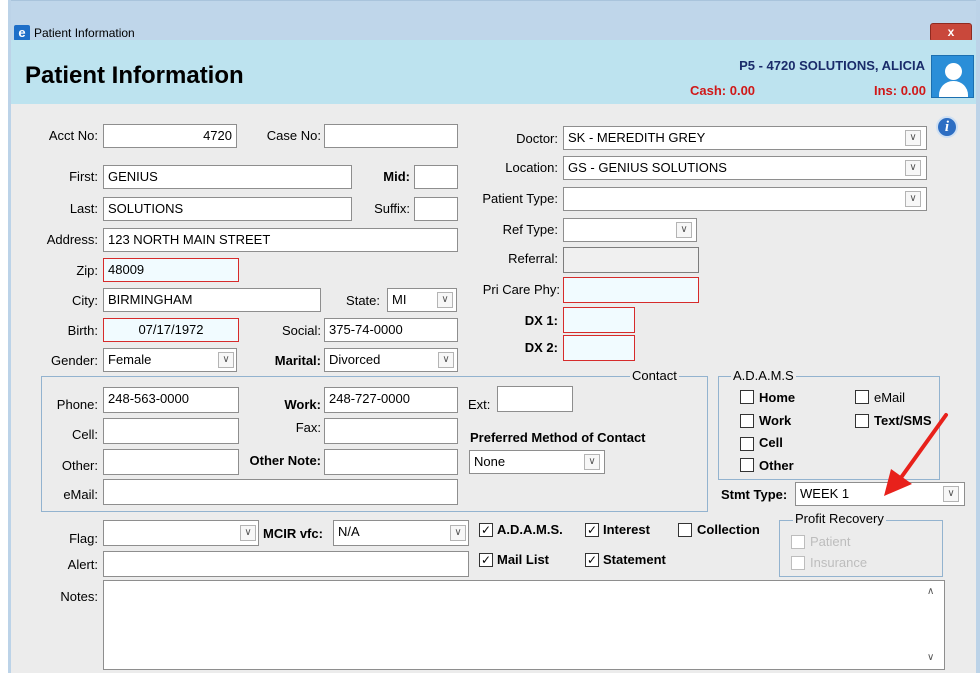 The width and height of the screenshot is (980, 673). What do you see at coordinates (227, 209) in the screenshot?
I see `last-name-field: SOLUTIONS` at bounding box center [227, 209].